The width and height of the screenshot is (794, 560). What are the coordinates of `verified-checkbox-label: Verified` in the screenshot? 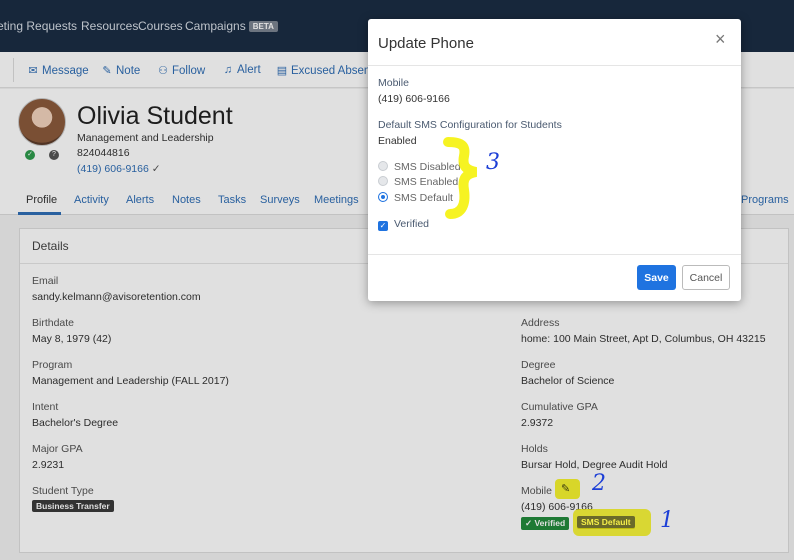 It's located at (412, 224).